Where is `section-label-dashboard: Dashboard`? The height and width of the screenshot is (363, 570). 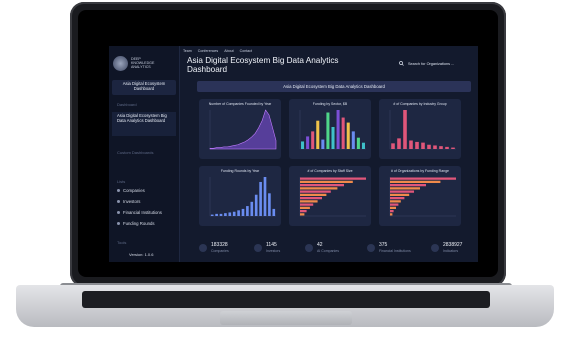 section-label-dashboard: Dashboard is located at coordinates (127, 104).